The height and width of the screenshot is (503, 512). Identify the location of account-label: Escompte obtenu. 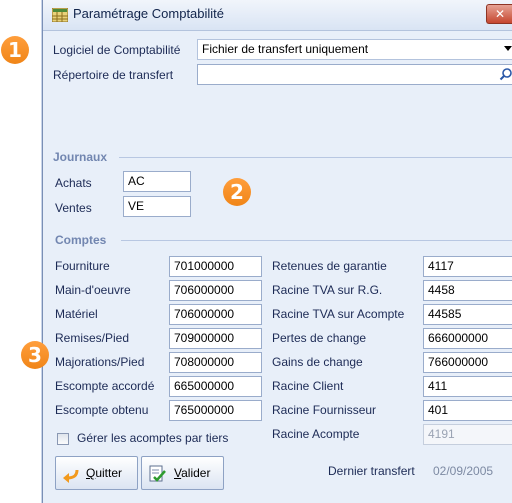
(102, 410).